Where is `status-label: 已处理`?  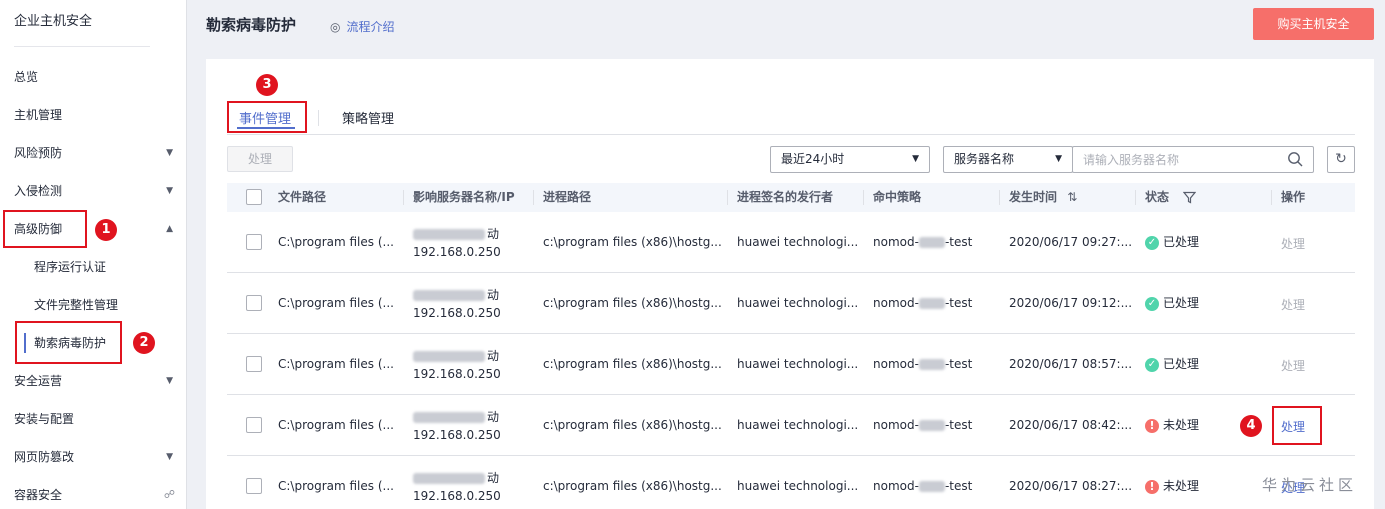 status-label: 已处理 is located at coordinates (1181, 364).